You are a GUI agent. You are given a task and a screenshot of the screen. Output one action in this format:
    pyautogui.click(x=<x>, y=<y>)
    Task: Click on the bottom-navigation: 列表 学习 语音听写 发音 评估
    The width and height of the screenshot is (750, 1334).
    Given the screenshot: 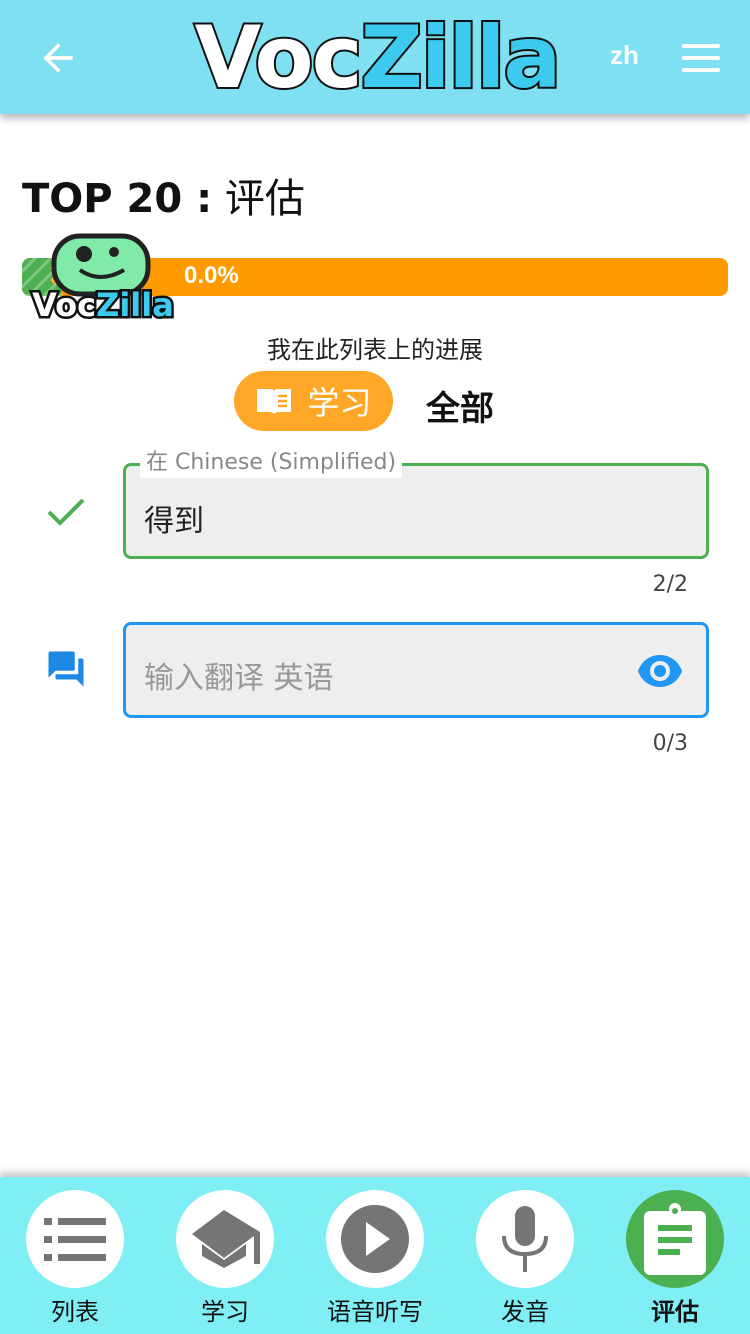 What is the action you would take?
    pyautogui.click(x=375, y=1255)
    